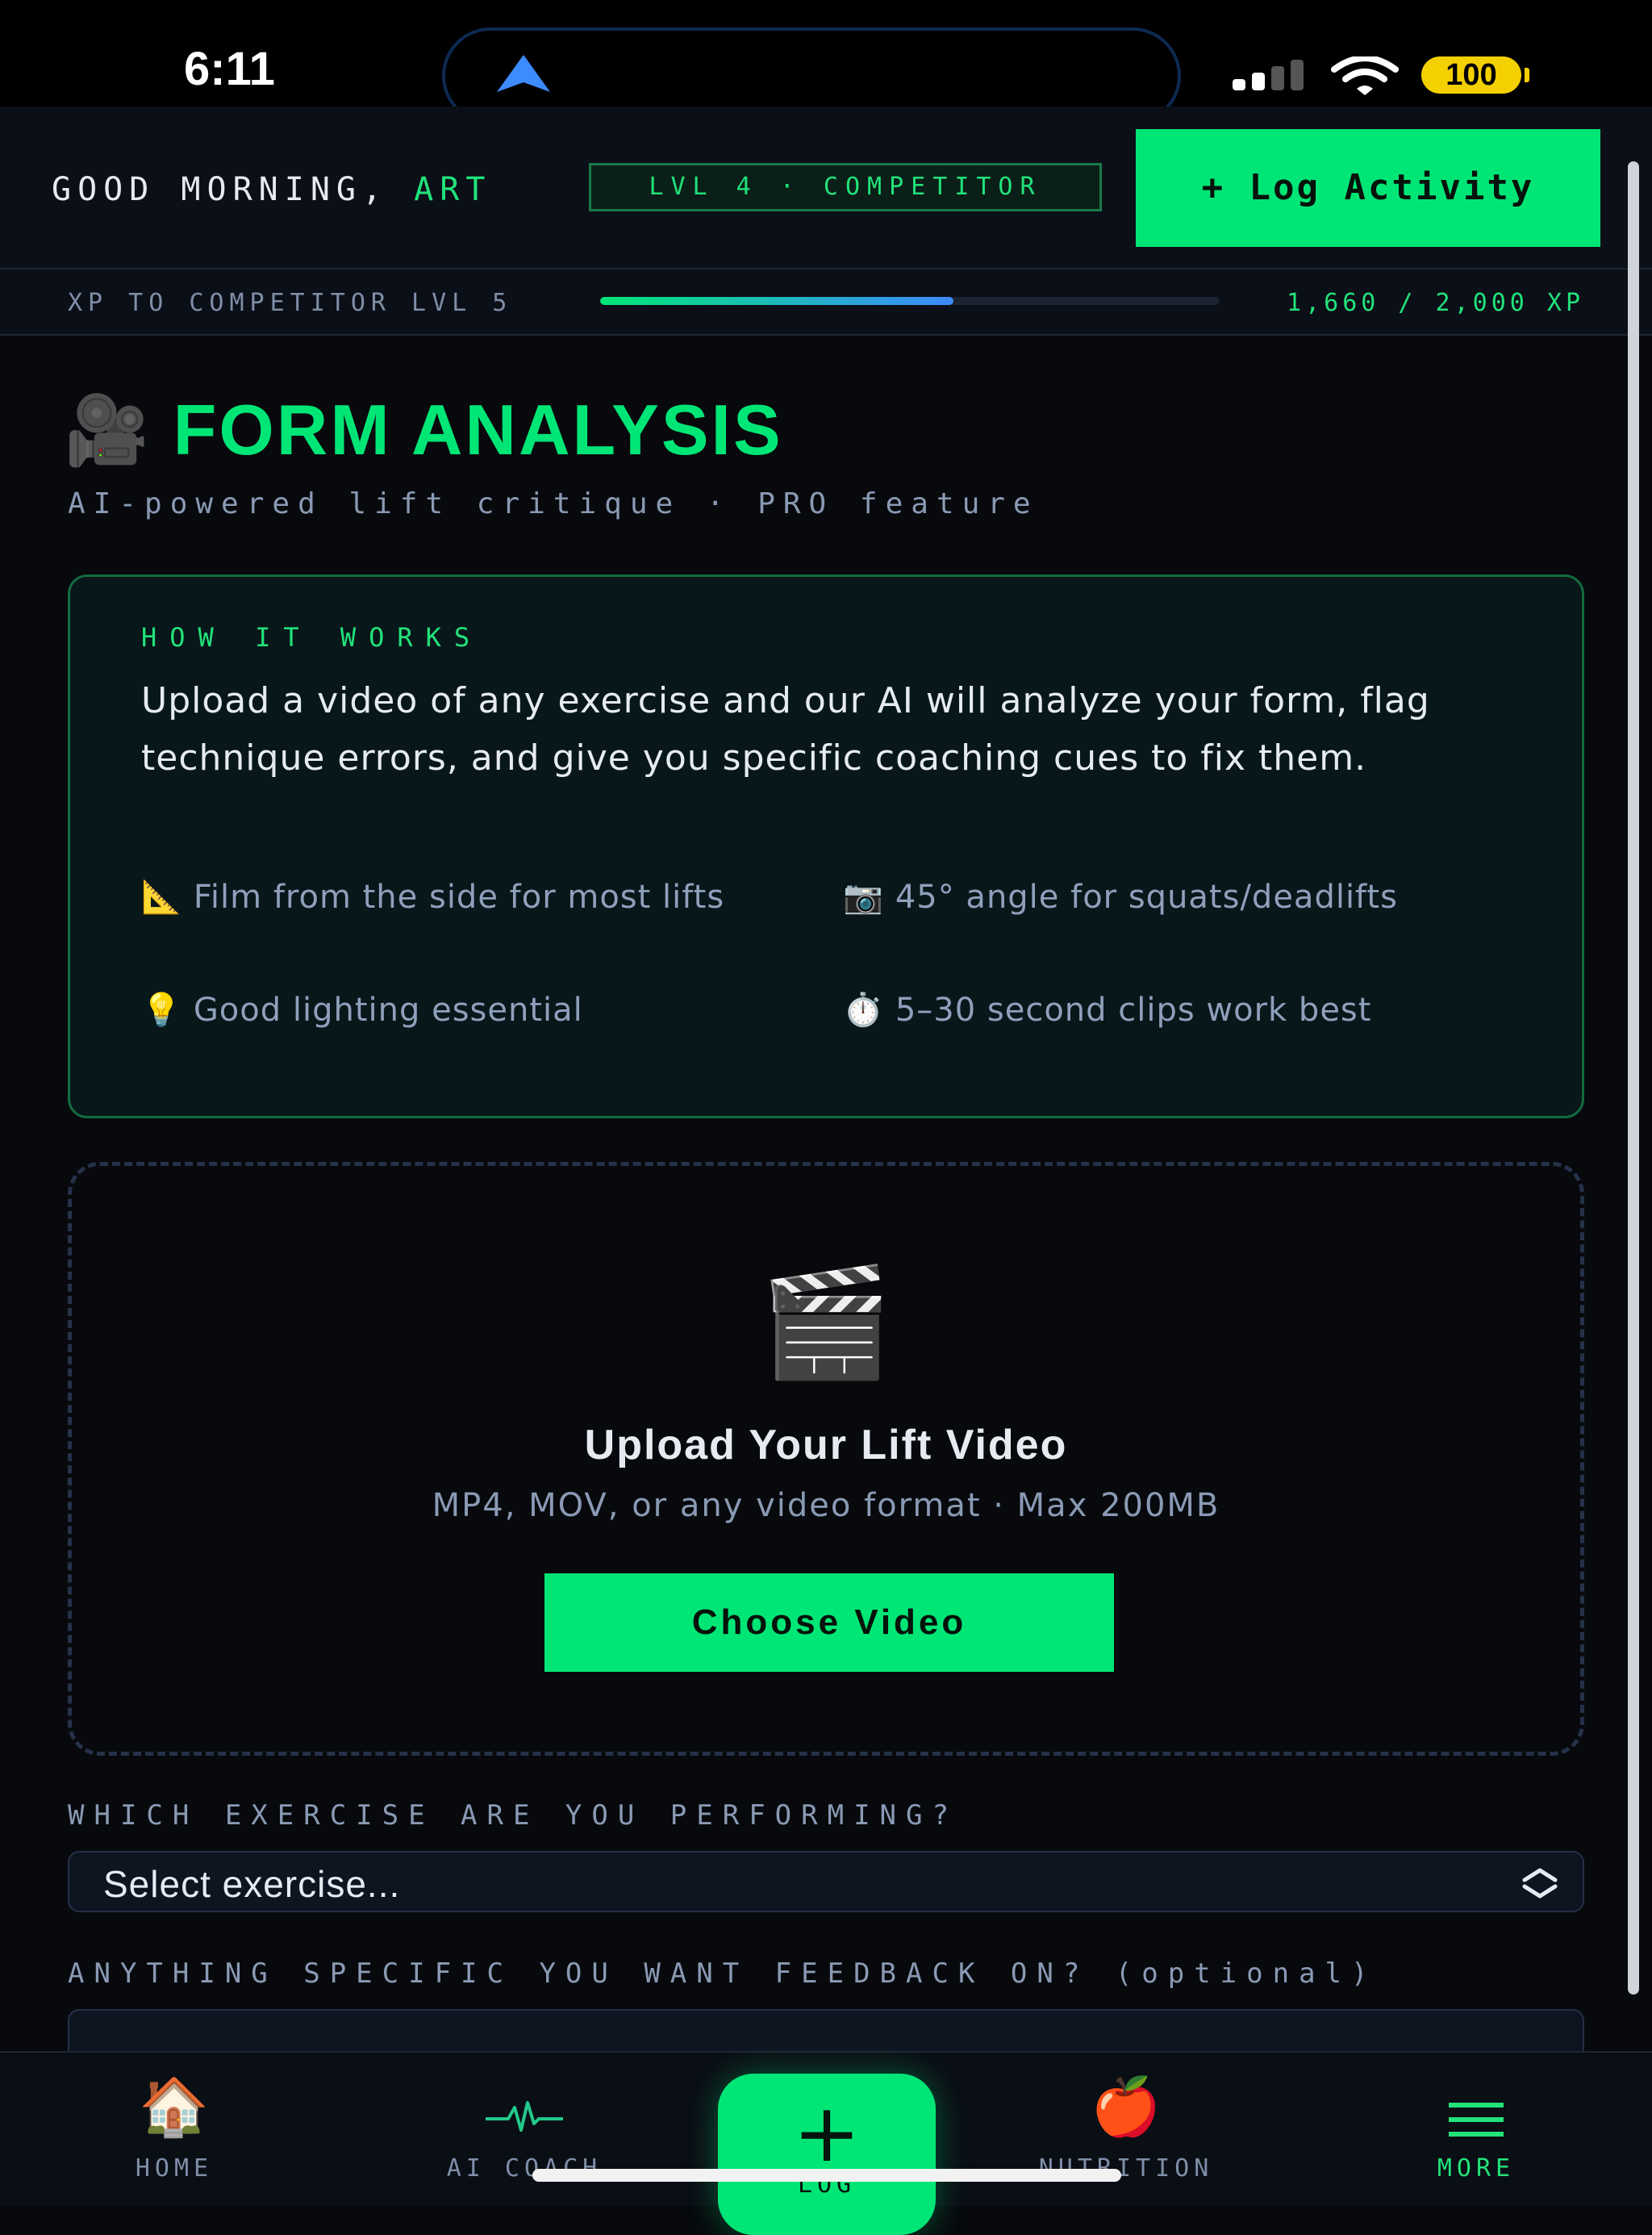  I want to click on nav-more: MORE, so click(1476, 2129).